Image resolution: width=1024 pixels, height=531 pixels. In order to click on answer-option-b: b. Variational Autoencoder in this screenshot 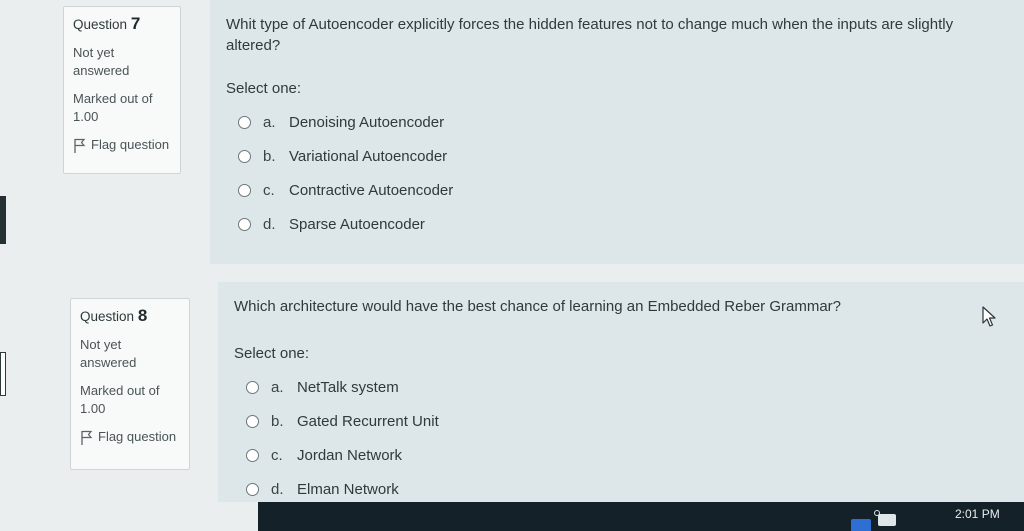, I will do `click(617, 156)`.